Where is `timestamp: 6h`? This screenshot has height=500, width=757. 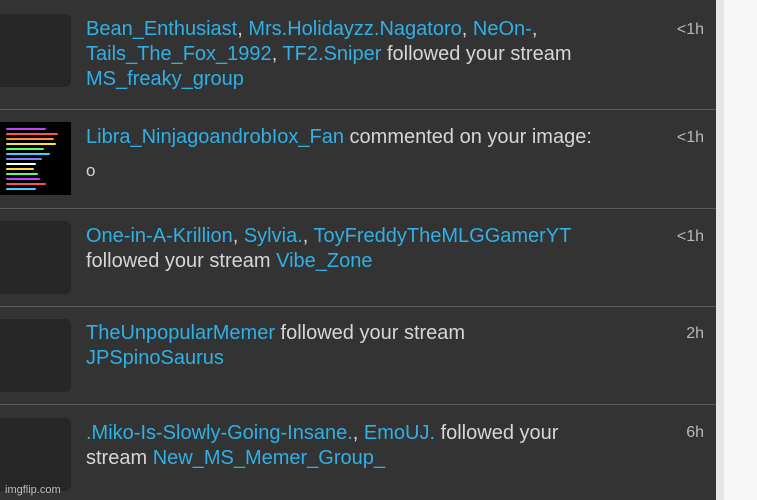
timestamp: 6h is located at coordinates (695, 432).